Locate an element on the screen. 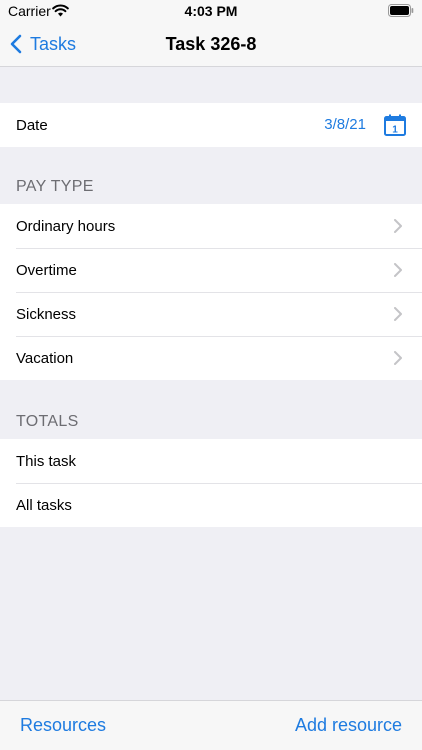 The image size is (422, 750). status-bar: Carrier 4:03 PM is located at coordinates (211, 11).